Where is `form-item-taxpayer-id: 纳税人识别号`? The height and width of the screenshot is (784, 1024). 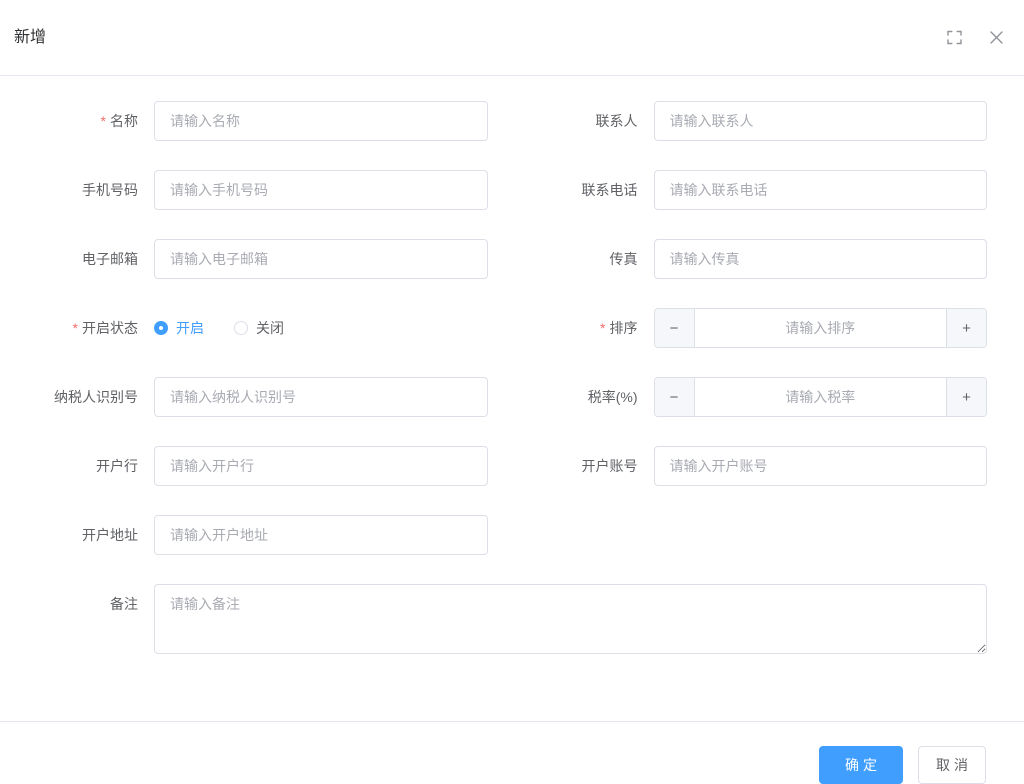
form-item-taxpayer-id: 纳税人识别号 is located at coordinates (251, 397).